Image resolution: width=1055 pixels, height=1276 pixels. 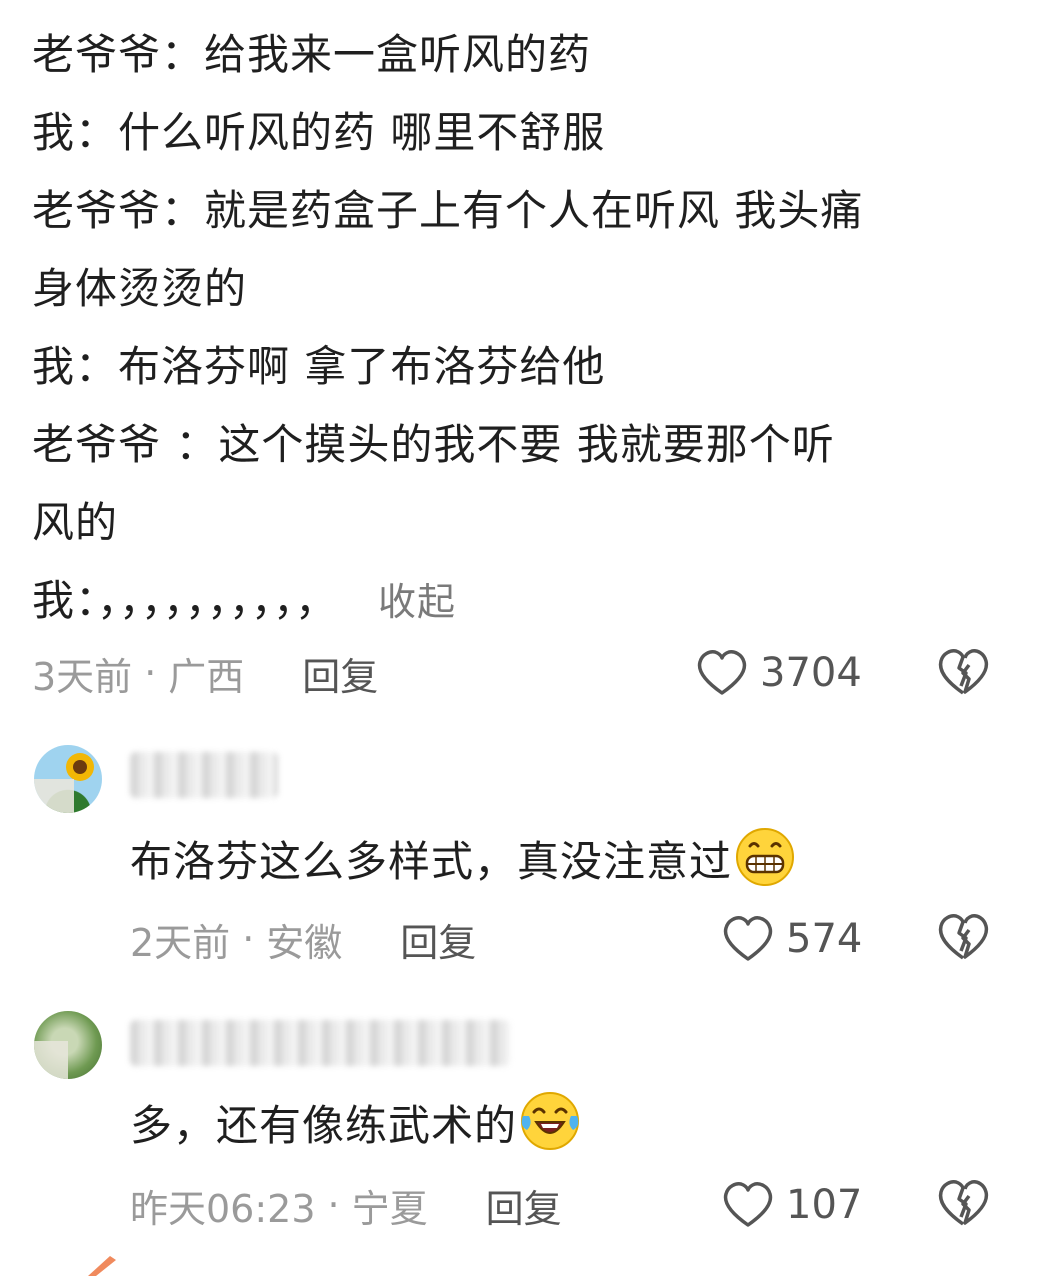 I want to click on laugh-cry-emoji-icon, so click(x=550, y=1121).